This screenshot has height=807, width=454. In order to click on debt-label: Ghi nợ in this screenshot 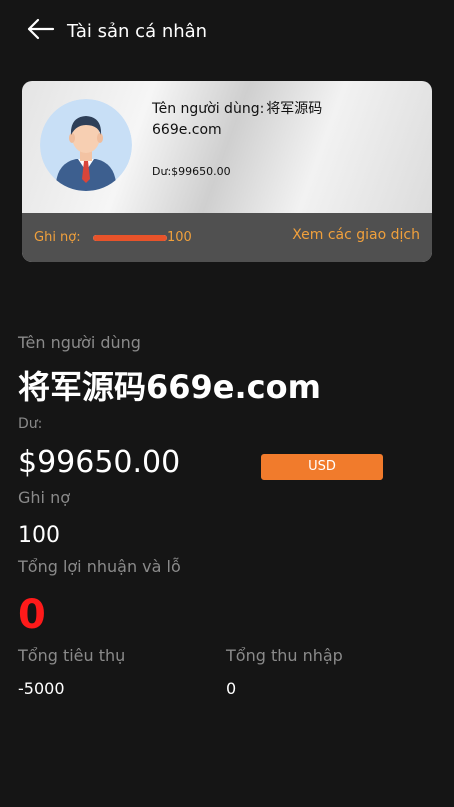, I will do `click(44, 497)`.